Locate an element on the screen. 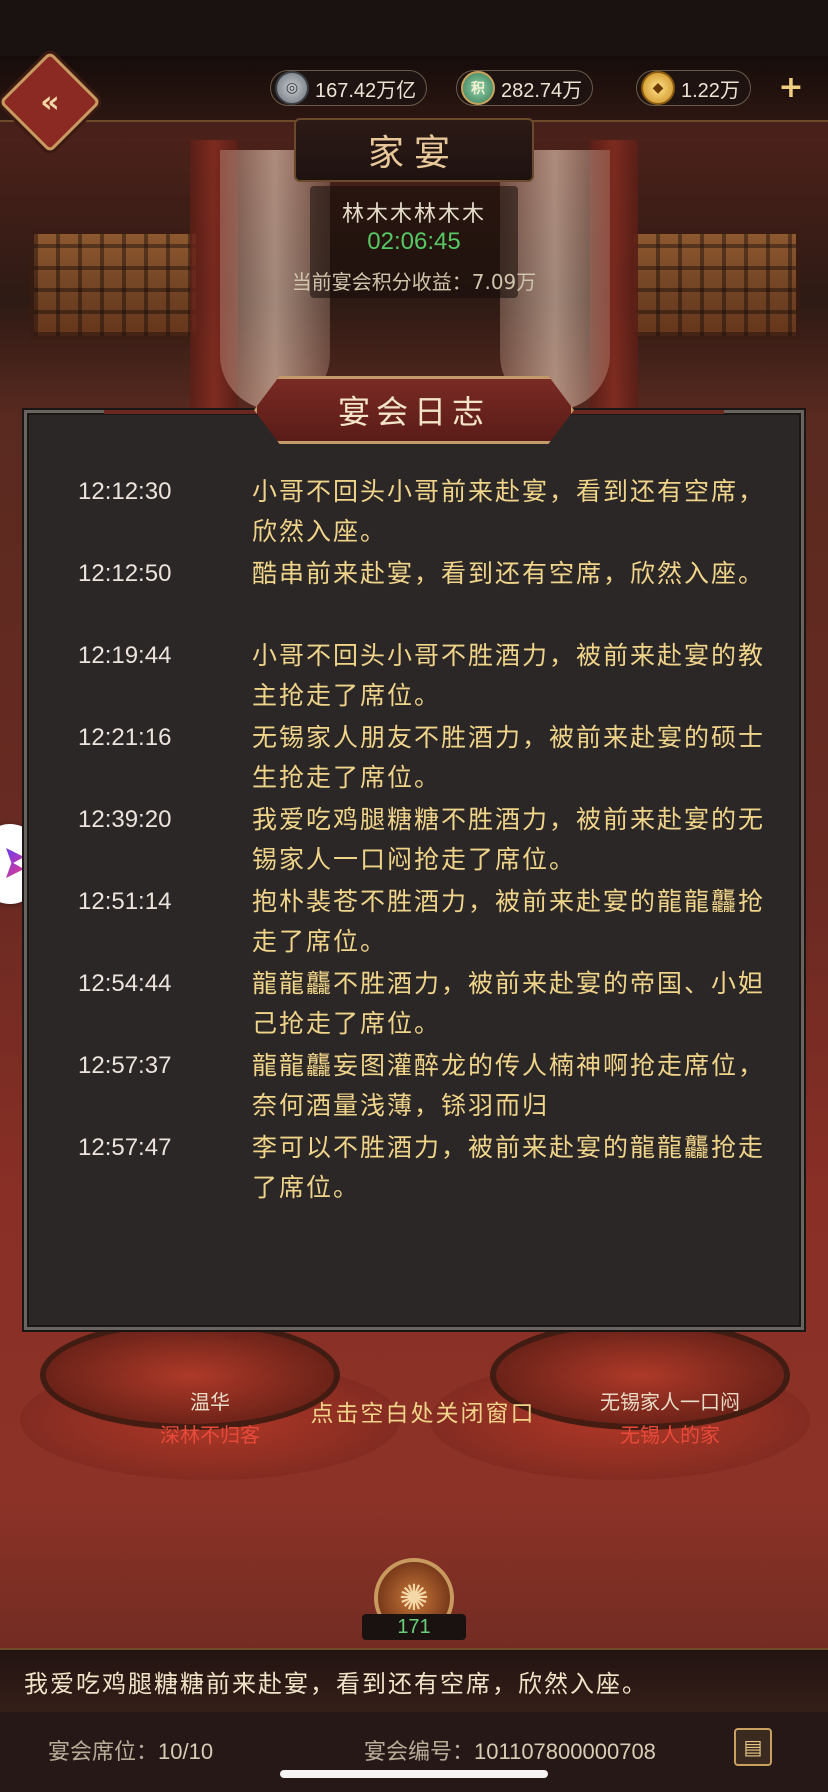  assistant-logo-icon is located at coordinates (15, 863).